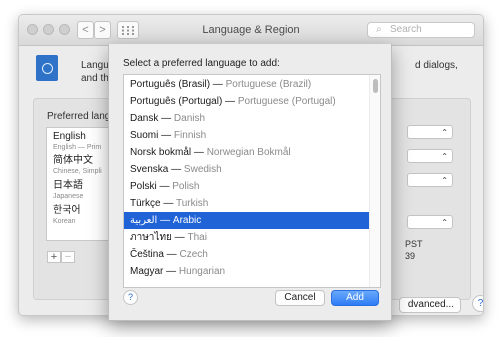 Image resolution: width=500 pixels, height=337 pixels. What do you see at coordinates (247, 271) in the screenshot?
I see `list-item: Magyar — Hungarian` at bounding box center [247, 271].